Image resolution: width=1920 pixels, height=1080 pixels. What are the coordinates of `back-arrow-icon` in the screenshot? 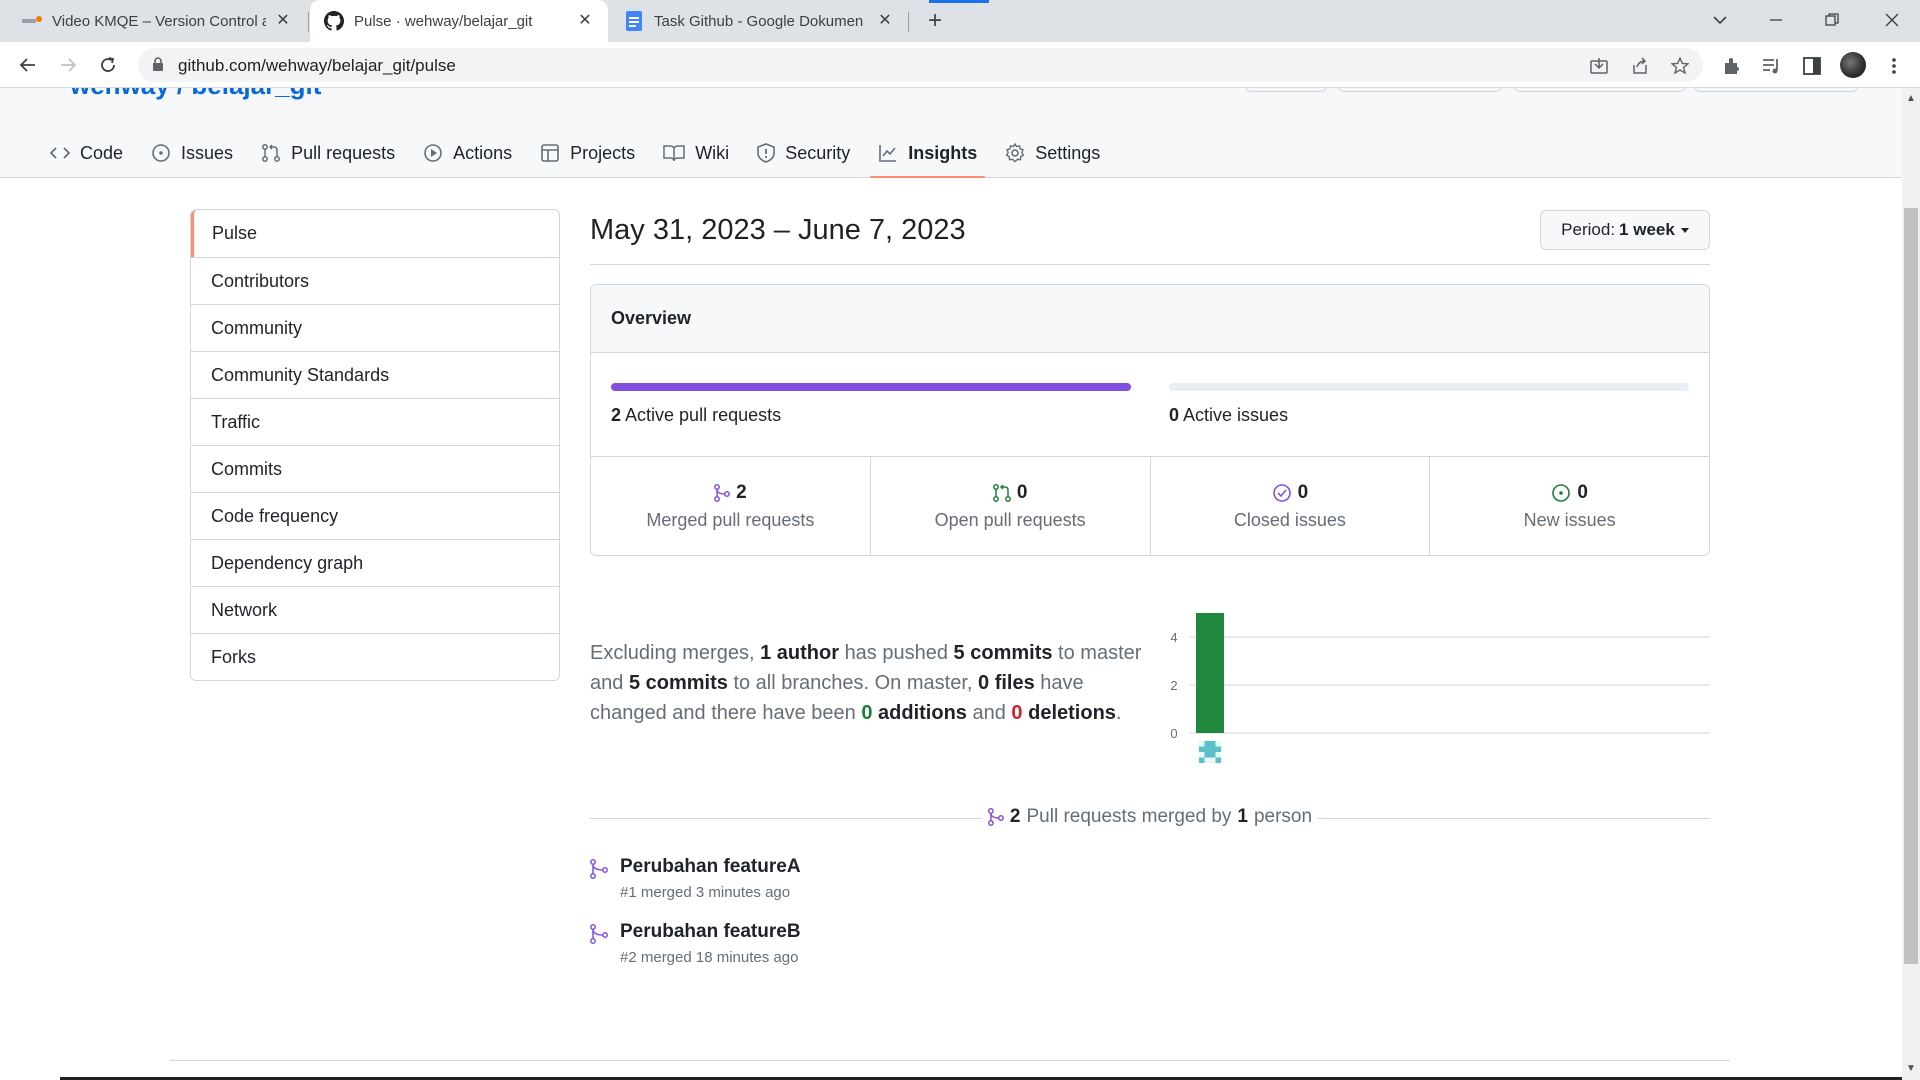 It's located at (28, 65).